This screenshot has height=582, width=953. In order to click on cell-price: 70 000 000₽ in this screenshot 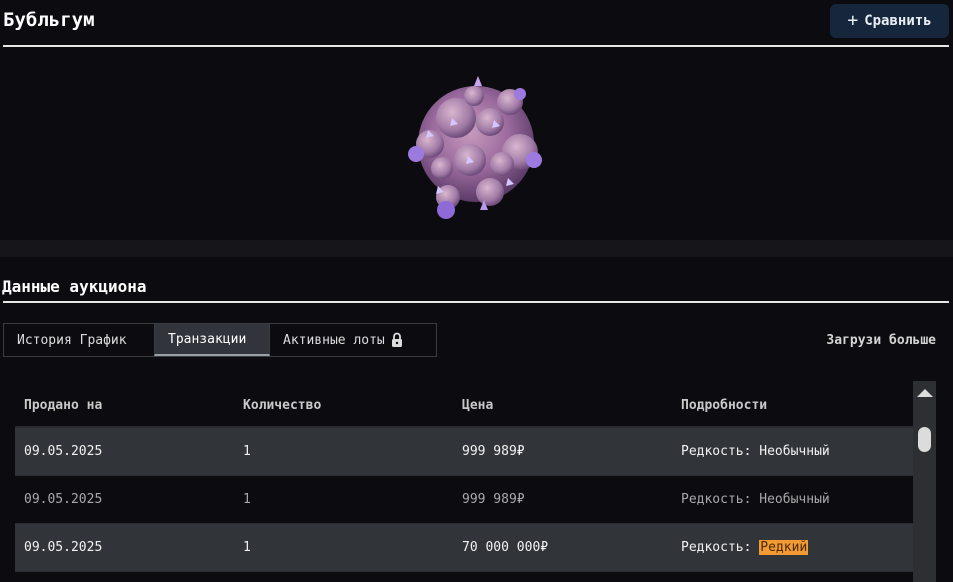, I will do `click(505, 547)`.